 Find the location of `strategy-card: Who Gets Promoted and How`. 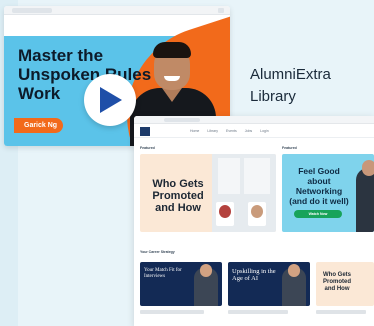

strategy-card: Who Gets Promoted and How is located at coordinates (345, 284).